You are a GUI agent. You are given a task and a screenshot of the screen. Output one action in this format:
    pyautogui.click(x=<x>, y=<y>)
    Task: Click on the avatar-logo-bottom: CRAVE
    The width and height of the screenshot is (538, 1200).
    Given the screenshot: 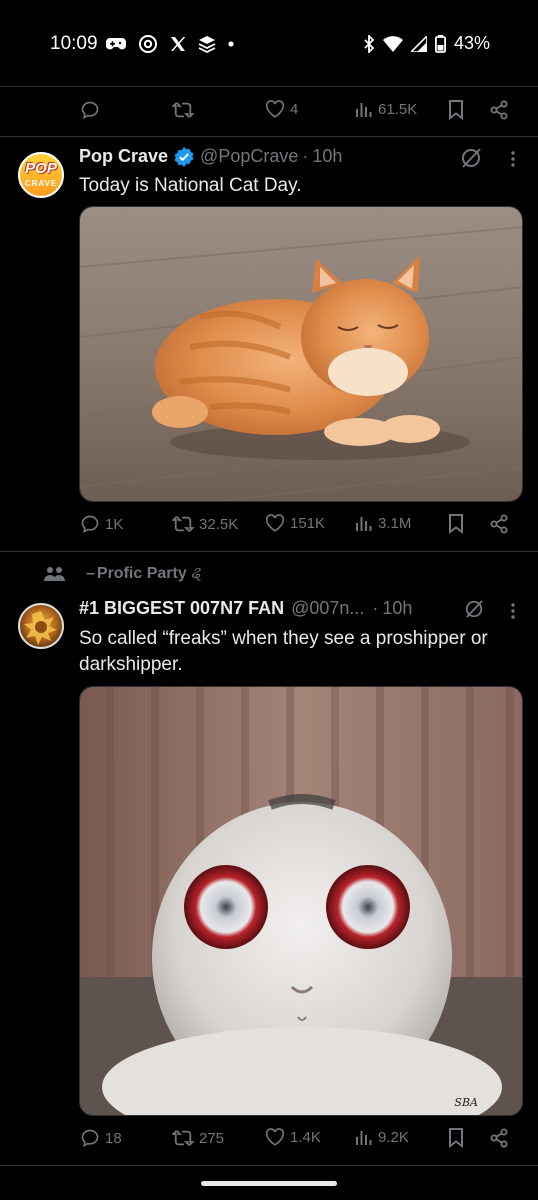 What is the action you would take?
    pyautogui.click(x=41, y=183)
    